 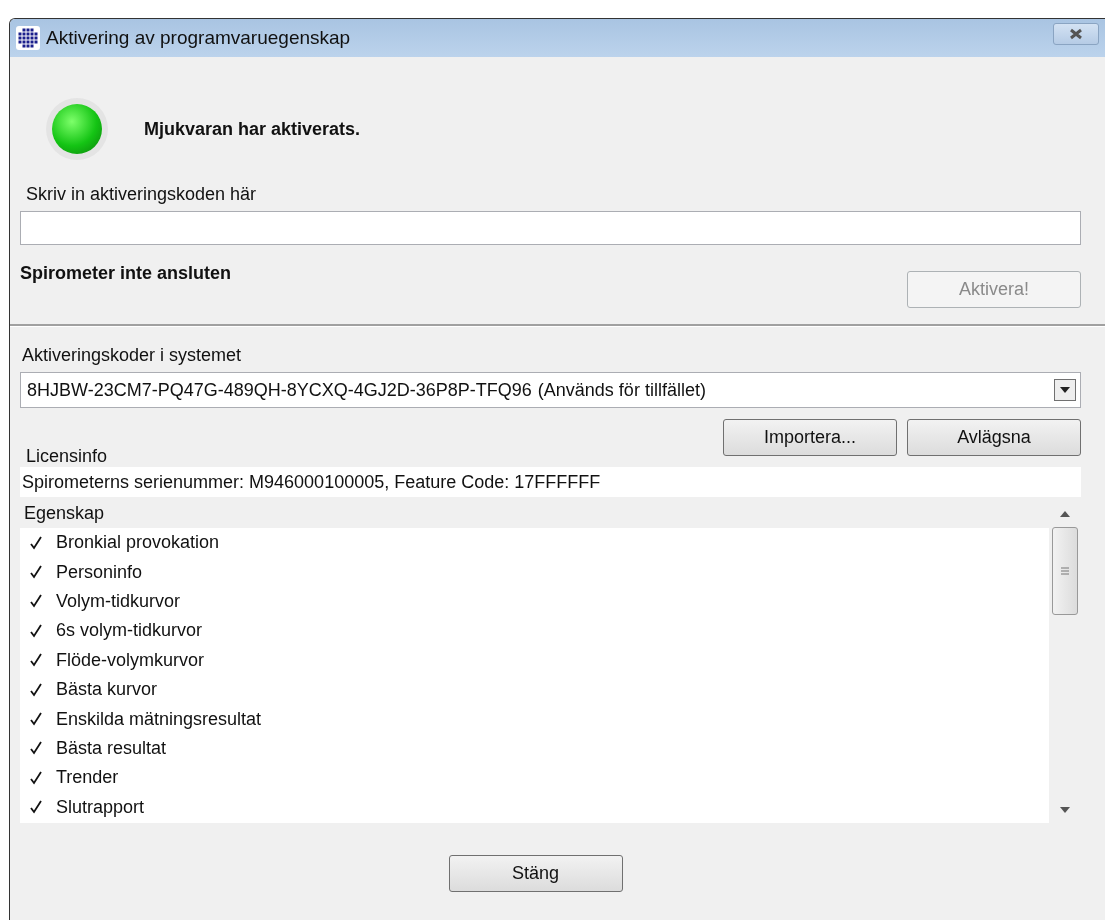 I want to click on feature-name: Bästa resultat, so click(x=111, y=748).